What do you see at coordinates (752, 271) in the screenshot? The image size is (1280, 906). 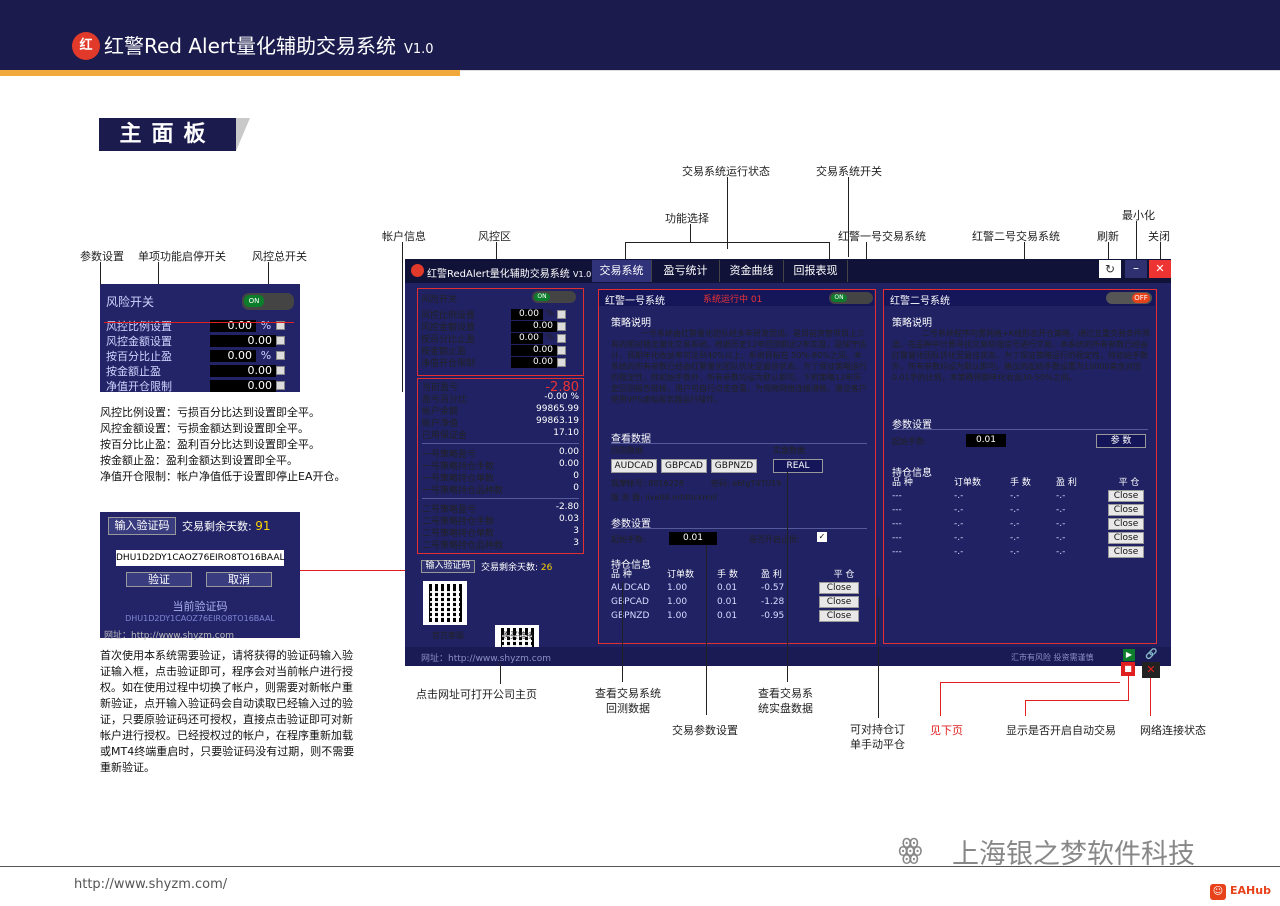 I see `tab-equity: 资金曲线` at bounding box center [752, 271].